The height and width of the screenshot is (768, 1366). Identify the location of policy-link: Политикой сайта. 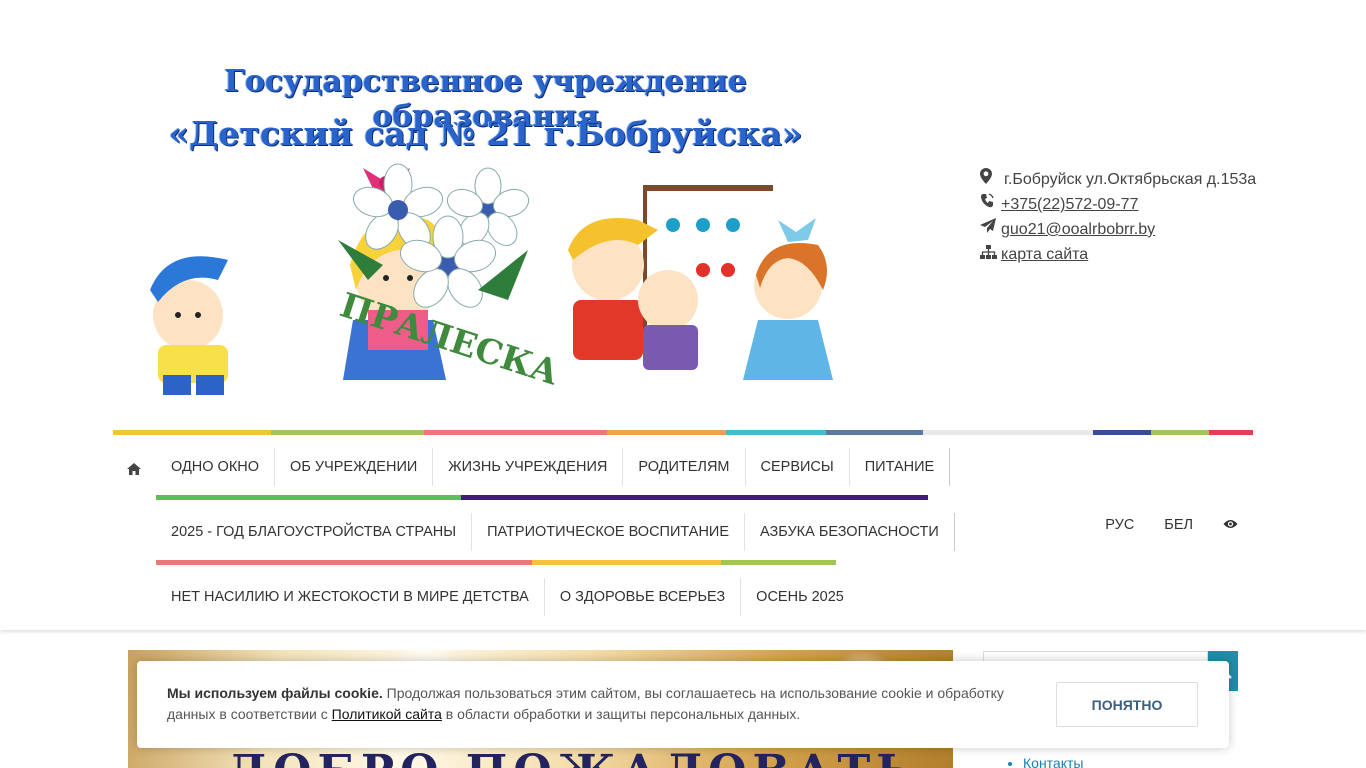
(387, 714).